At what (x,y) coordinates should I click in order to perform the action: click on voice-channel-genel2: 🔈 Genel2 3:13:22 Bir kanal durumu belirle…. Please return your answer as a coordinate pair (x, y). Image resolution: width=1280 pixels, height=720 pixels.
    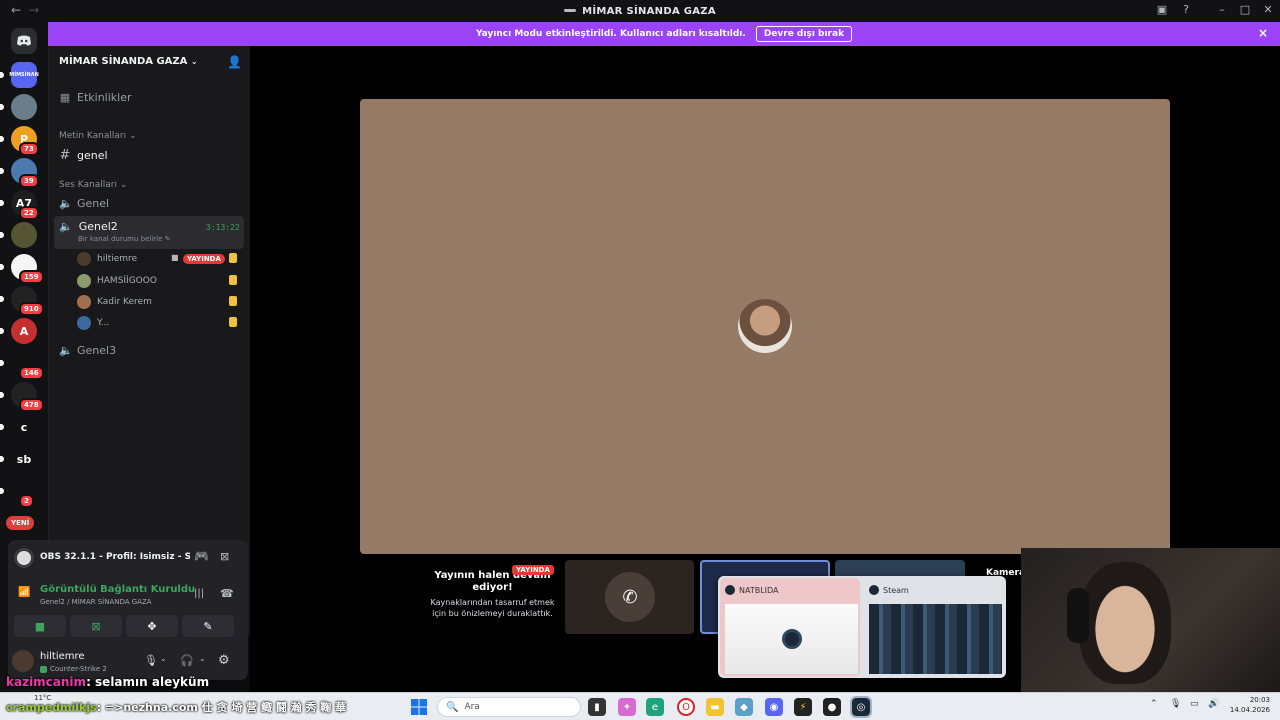
    Looking at the image, I should click on (149, 232).